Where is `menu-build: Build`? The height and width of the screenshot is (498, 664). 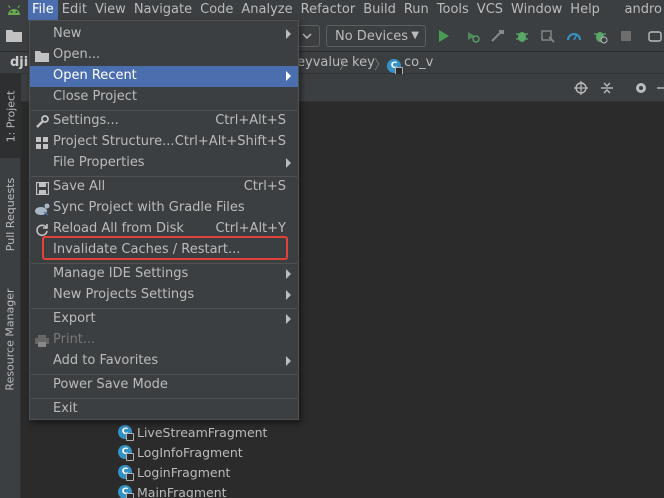
menu-build: Build is located at coordinates (379, 10).